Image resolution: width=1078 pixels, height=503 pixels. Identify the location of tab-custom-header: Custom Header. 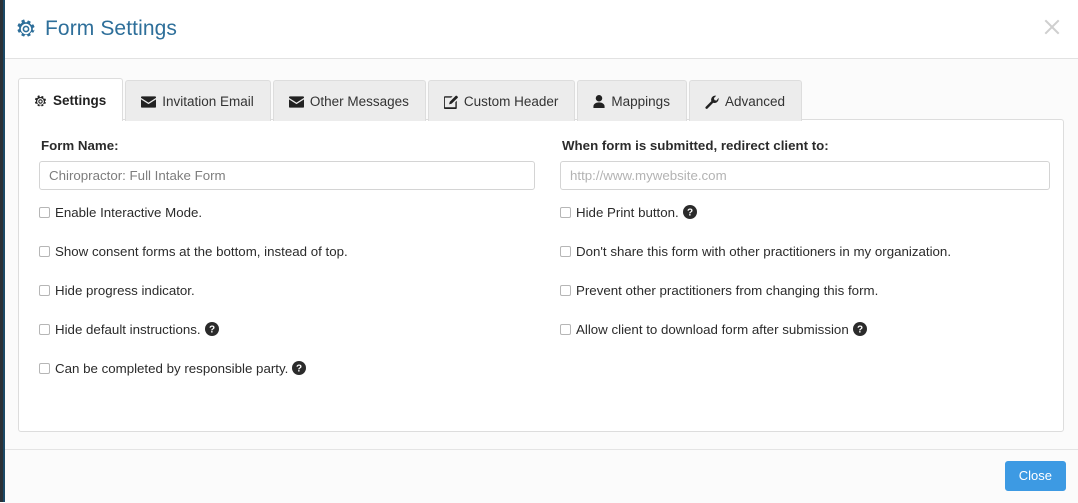
(501, 100).